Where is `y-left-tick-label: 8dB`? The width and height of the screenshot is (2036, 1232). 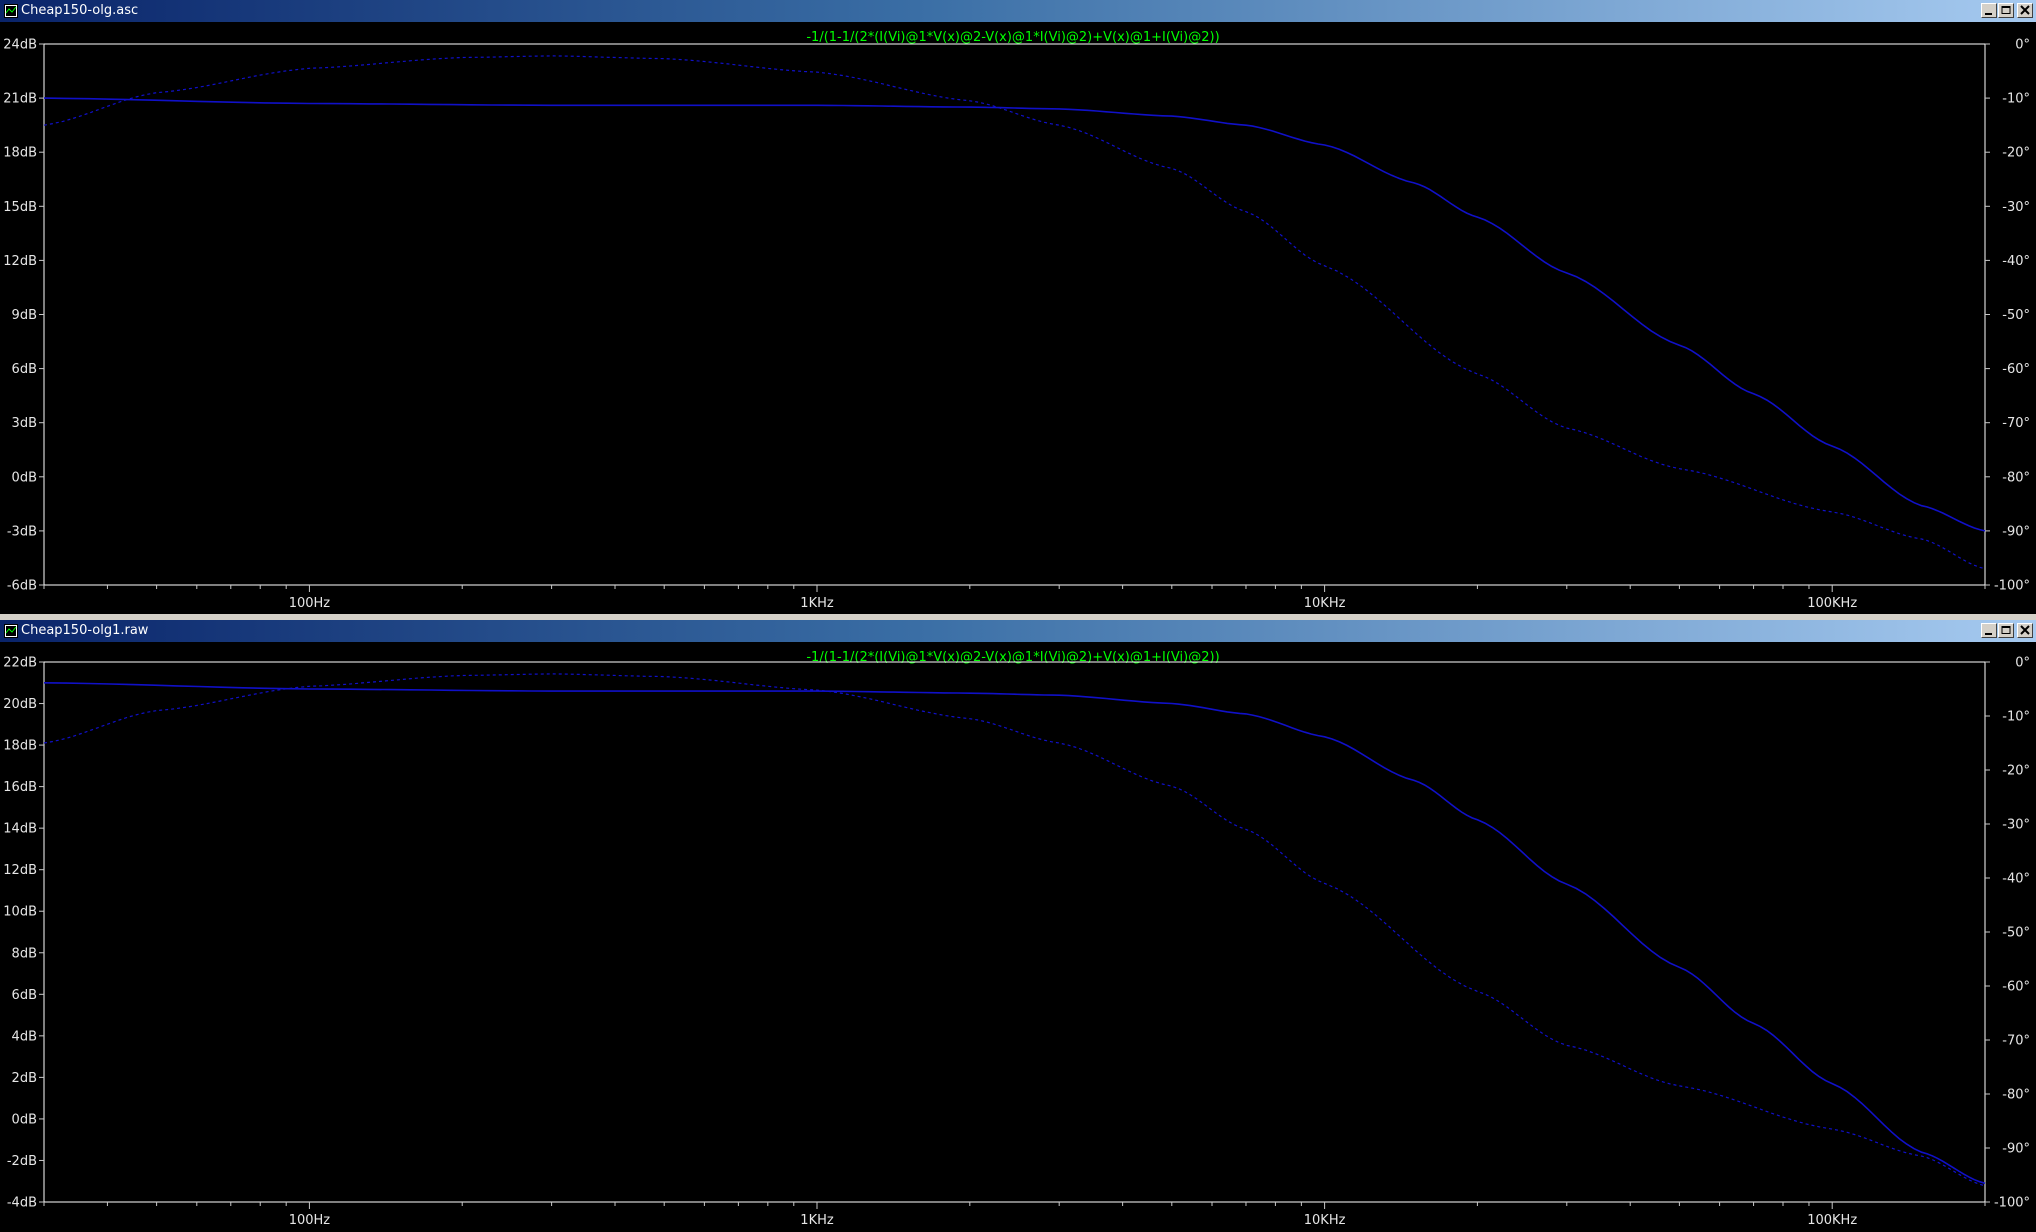 y-left-tick-label: 8dB is located at coordinates (24, 953).